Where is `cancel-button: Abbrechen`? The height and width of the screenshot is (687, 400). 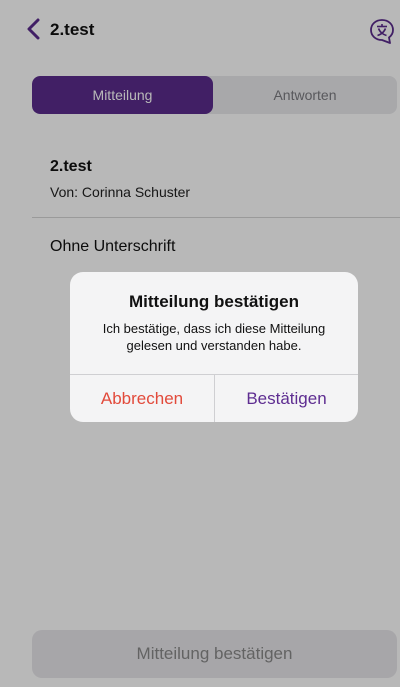 cancel-button: Abbrechen is located at coordinates (142, 398).